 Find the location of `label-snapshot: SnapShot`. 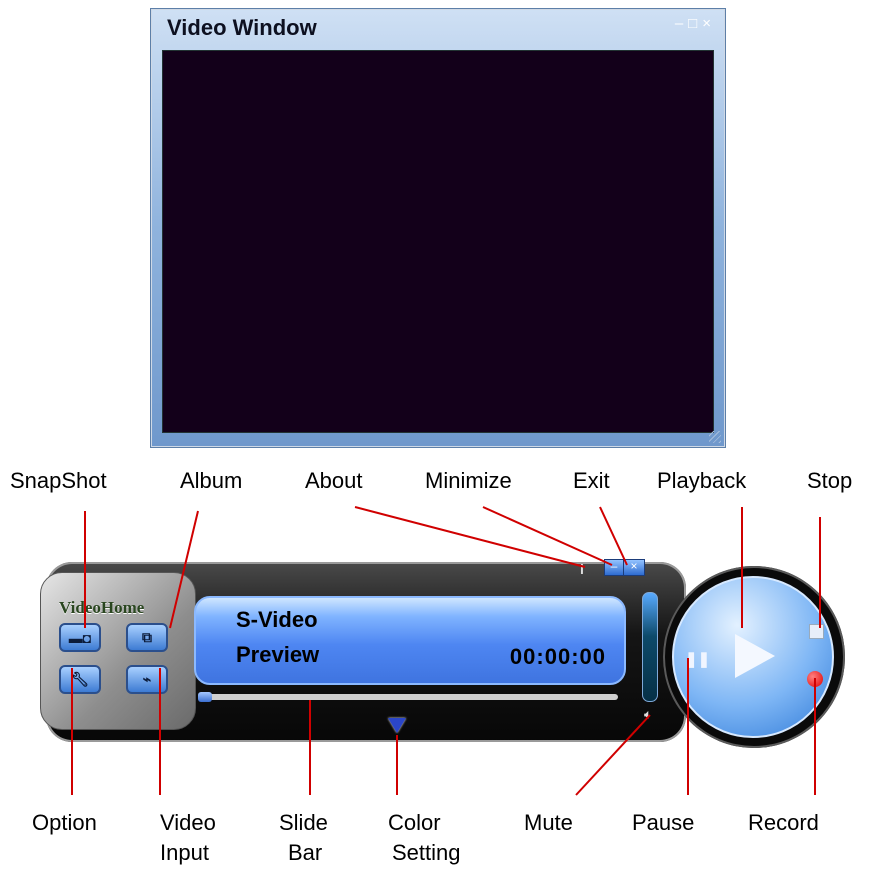

label-snapshot: SnapShot is located at coordinates (58, 480).